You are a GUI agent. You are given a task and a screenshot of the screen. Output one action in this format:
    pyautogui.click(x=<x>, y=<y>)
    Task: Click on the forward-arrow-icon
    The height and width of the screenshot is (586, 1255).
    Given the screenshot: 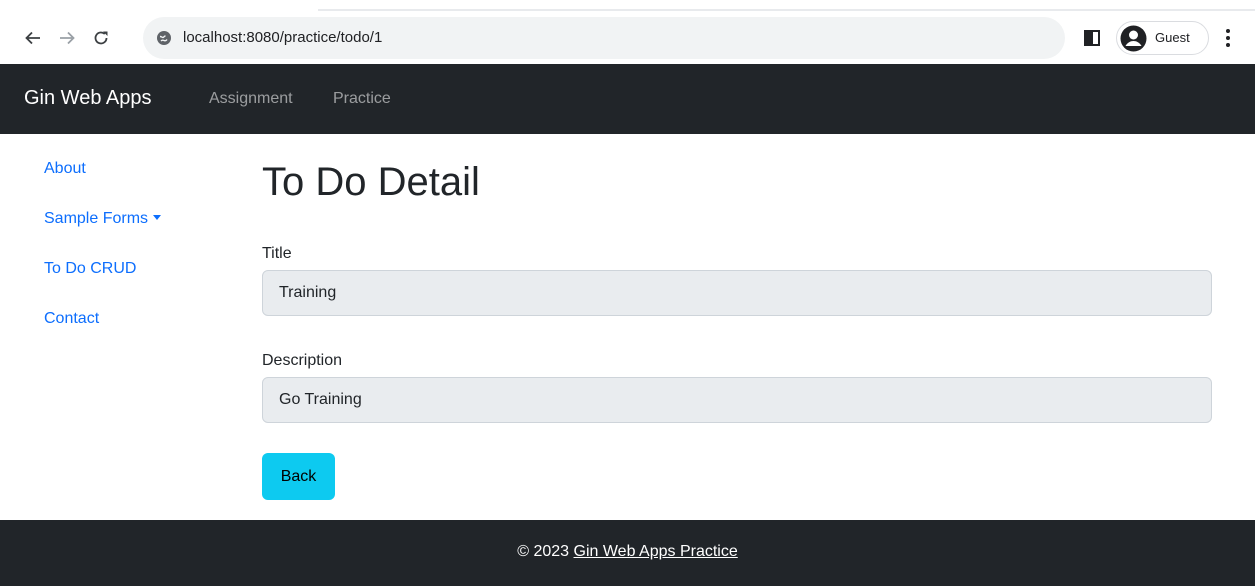 What is the action you would take?
    pyautogui.click(x=67, y=38)
    